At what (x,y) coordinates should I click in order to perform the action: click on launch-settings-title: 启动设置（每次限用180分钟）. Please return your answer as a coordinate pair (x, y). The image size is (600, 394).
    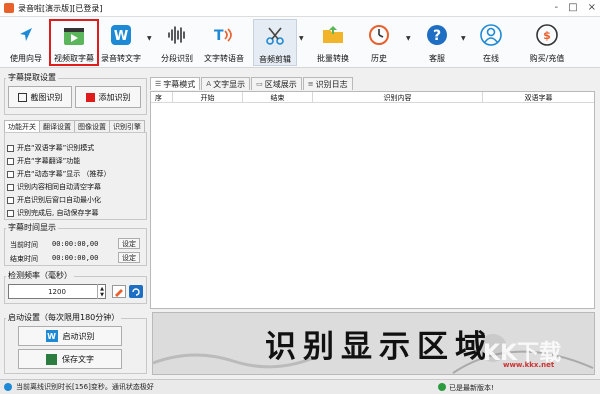
    Looking at the image, I should click on (64, 317).